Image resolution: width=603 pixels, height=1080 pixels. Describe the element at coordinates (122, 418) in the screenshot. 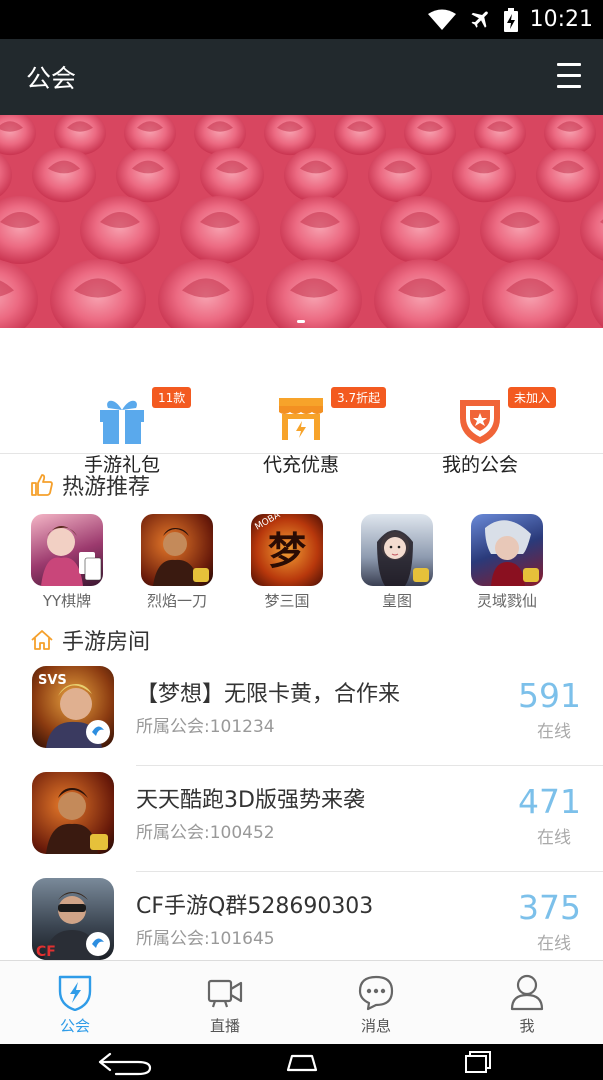

I see `gift-icon` at that location.